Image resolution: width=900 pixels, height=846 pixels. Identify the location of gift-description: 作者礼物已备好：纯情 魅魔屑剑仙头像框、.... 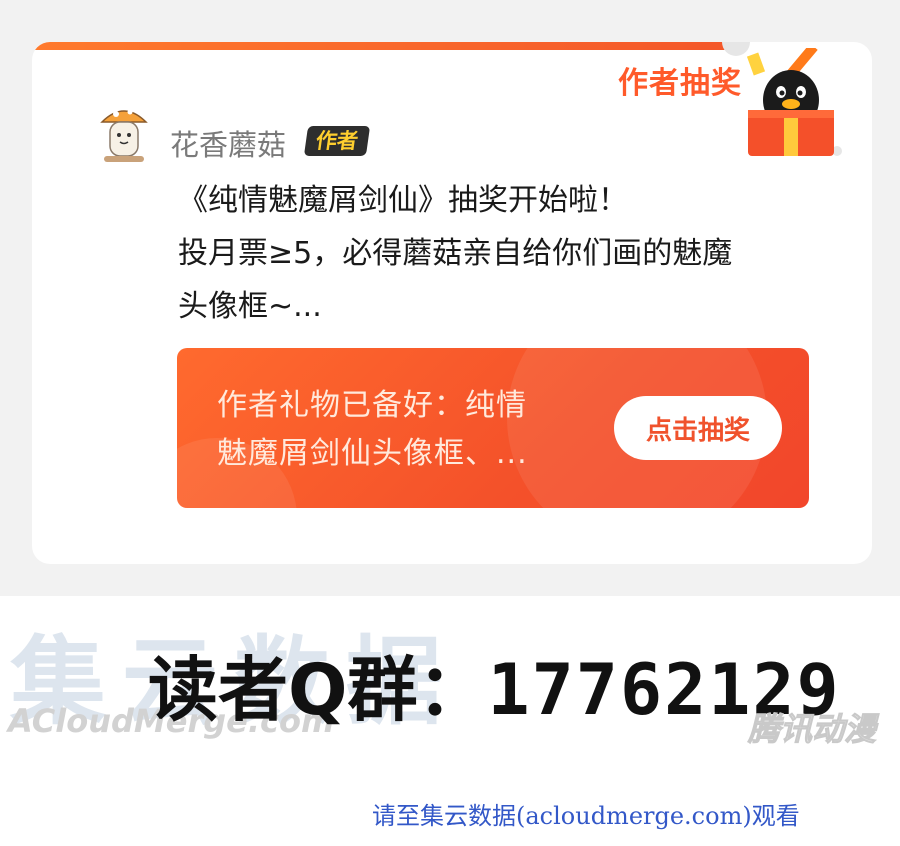
(402, 430).